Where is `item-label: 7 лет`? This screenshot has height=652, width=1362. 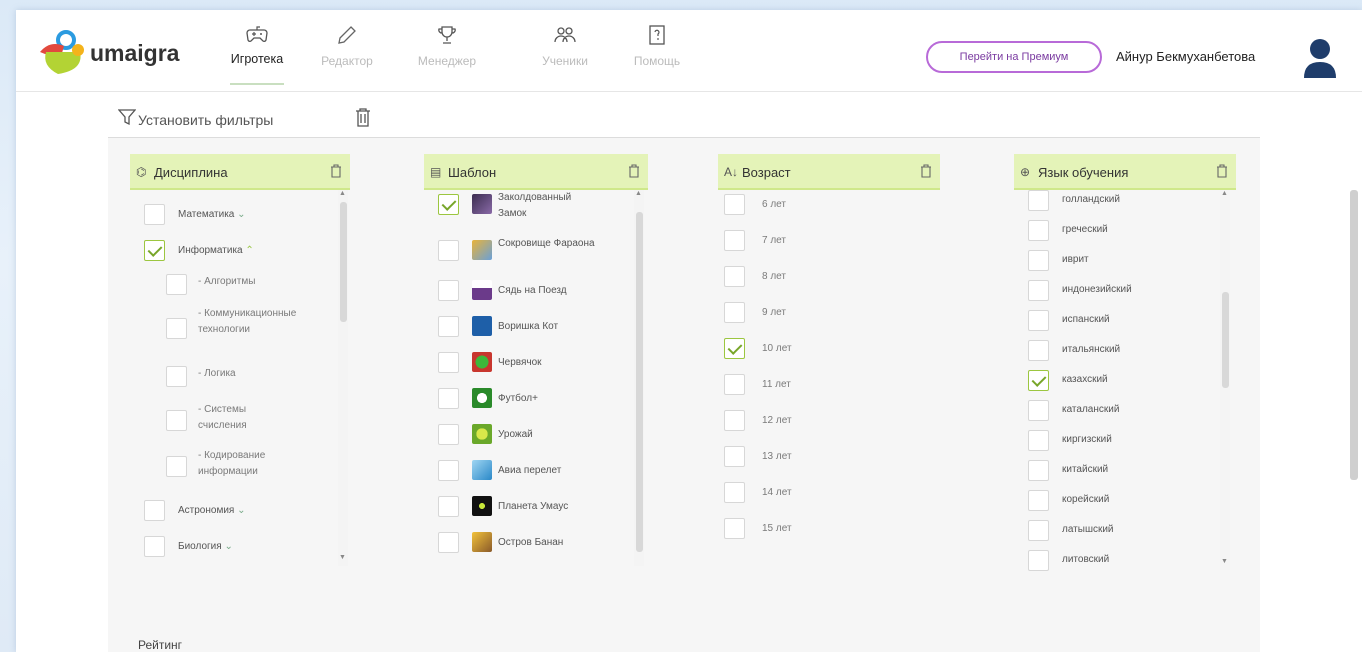
item-label: 7 лет is located at coordinates (774, 240).